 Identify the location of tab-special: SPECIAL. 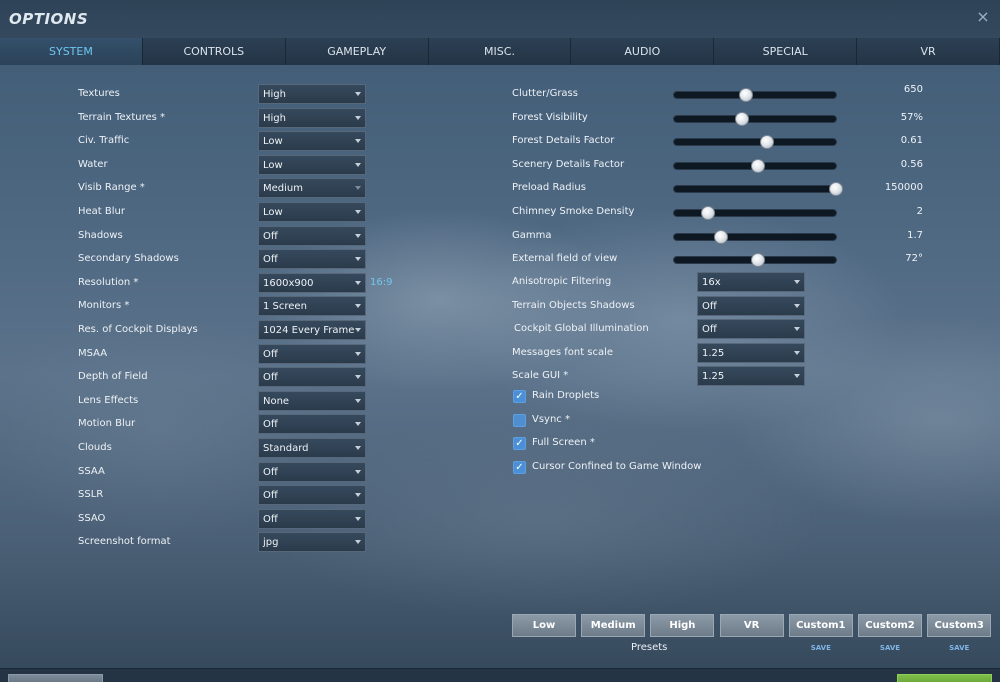
(786, 51).